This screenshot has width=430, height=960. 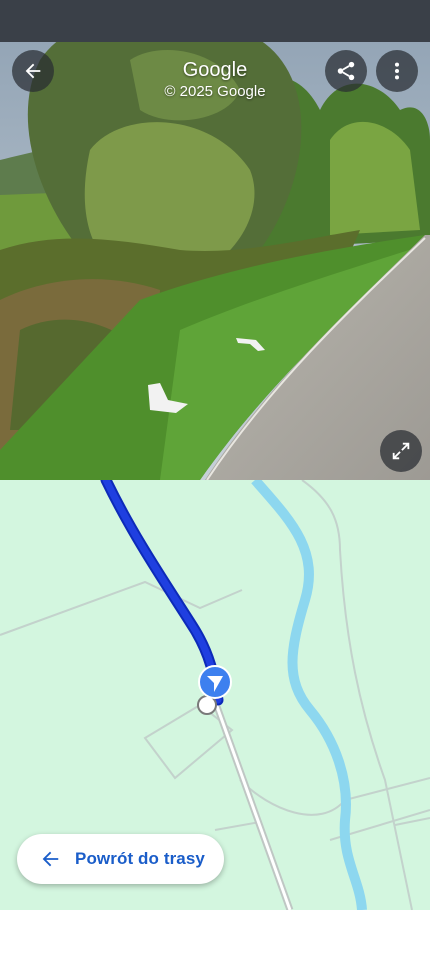 What do you see at coordinates (215, 91) in the screenshot?
I see `copyright-text: © 2025 Google` at bounding box center [215, 91].